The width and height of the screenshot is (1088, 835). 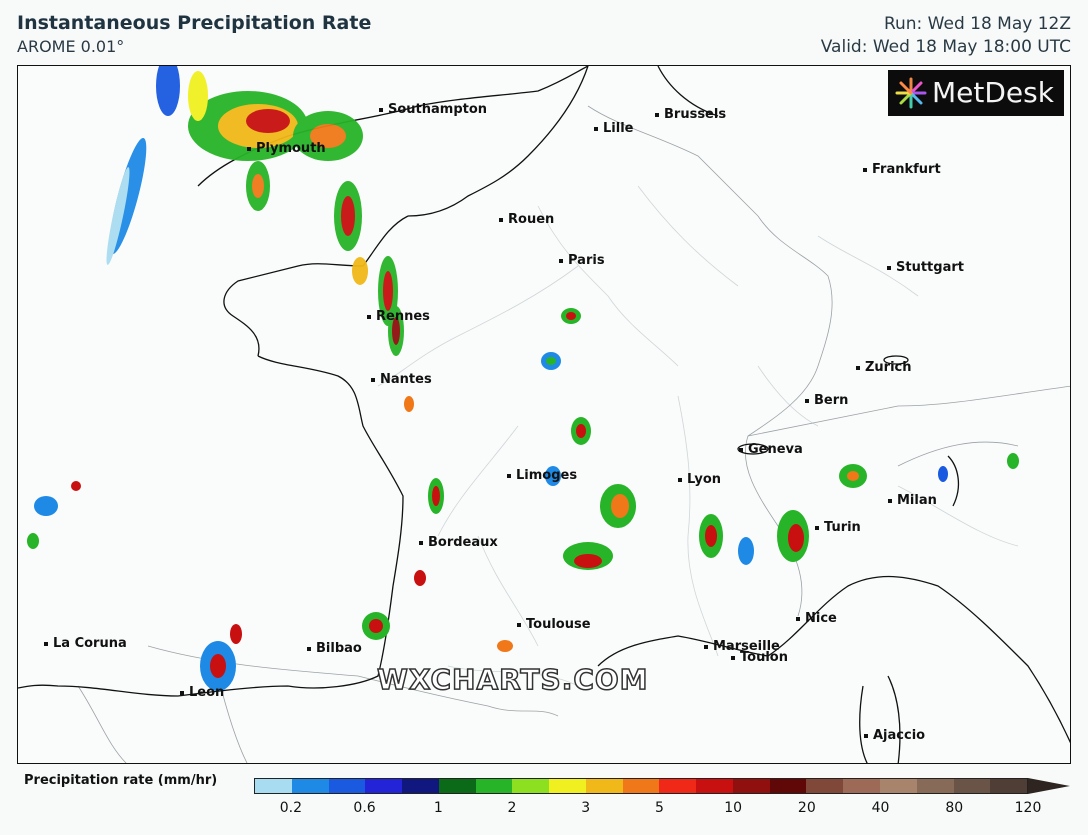 What do you see at coordinates (659, 808) in the screenshot?
I see `legend-tick-label: 5` at bounding box center [659, 808].